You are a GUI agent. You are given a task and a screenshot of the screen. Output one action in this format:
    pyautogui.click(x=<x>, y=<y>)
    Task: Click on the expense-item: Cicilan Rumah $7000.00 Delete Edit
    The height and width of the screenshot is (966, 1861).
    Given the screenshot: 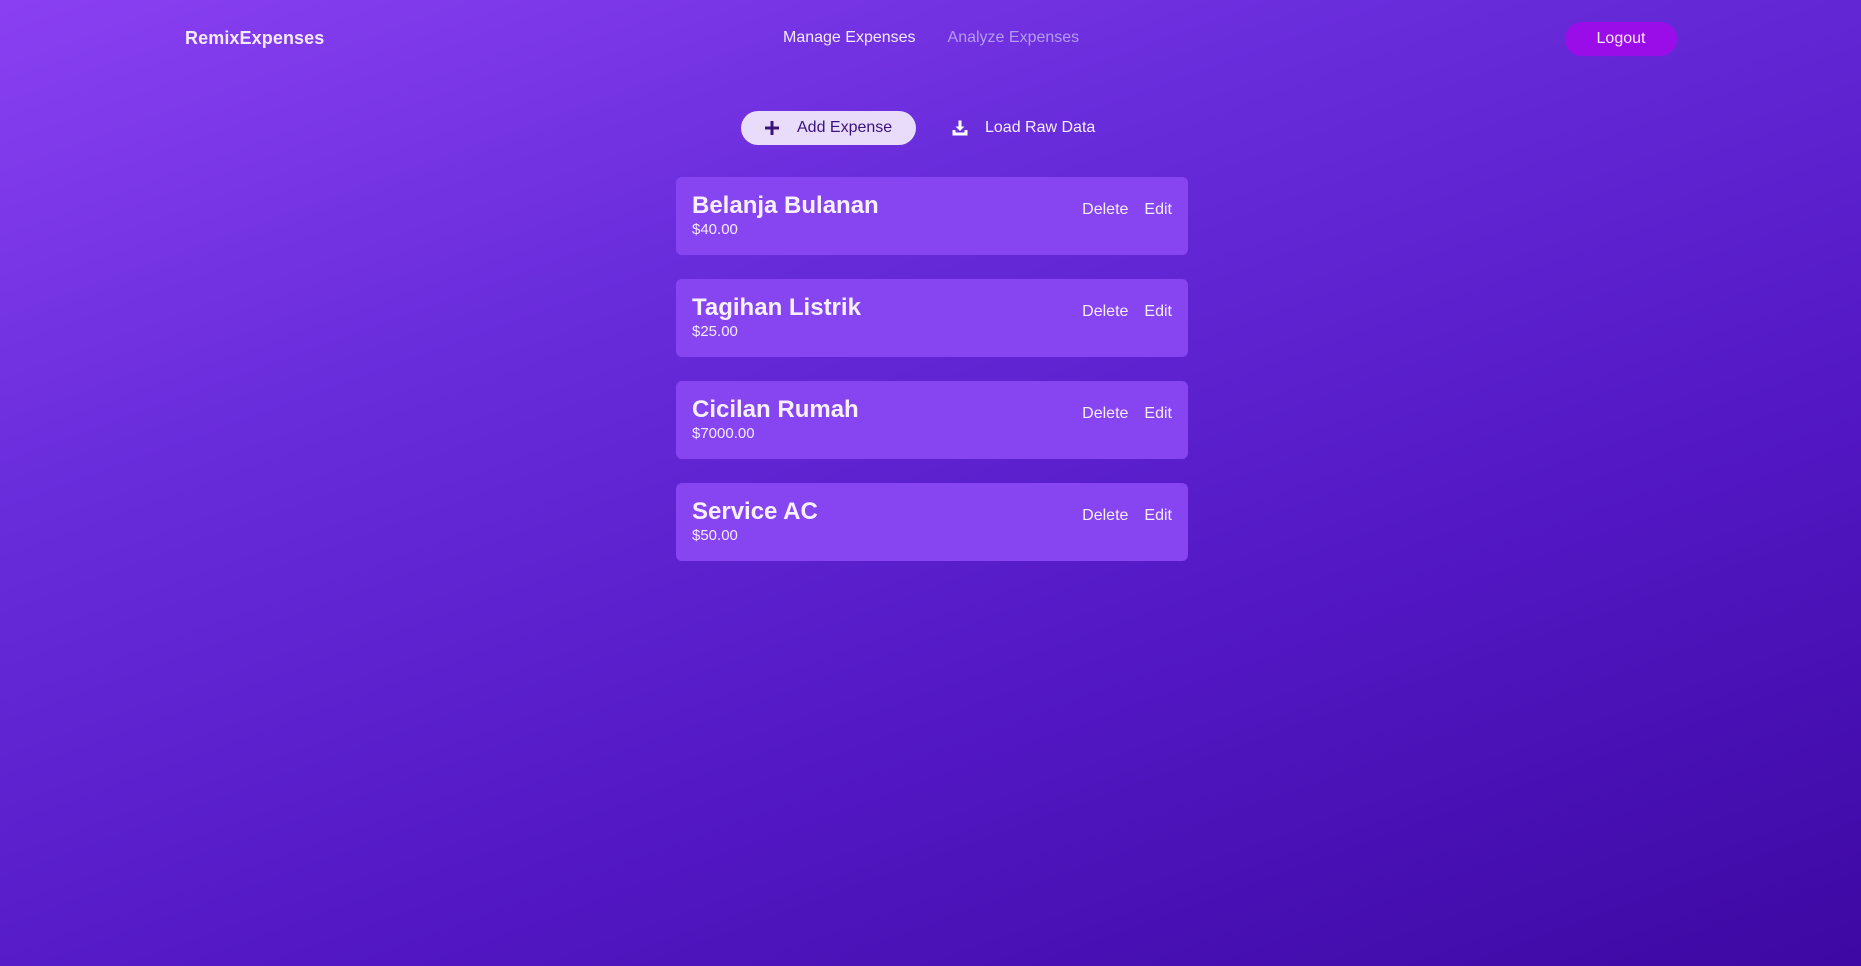 What is the action you would take?
    pyautogui.click(x=932, y=420)
    